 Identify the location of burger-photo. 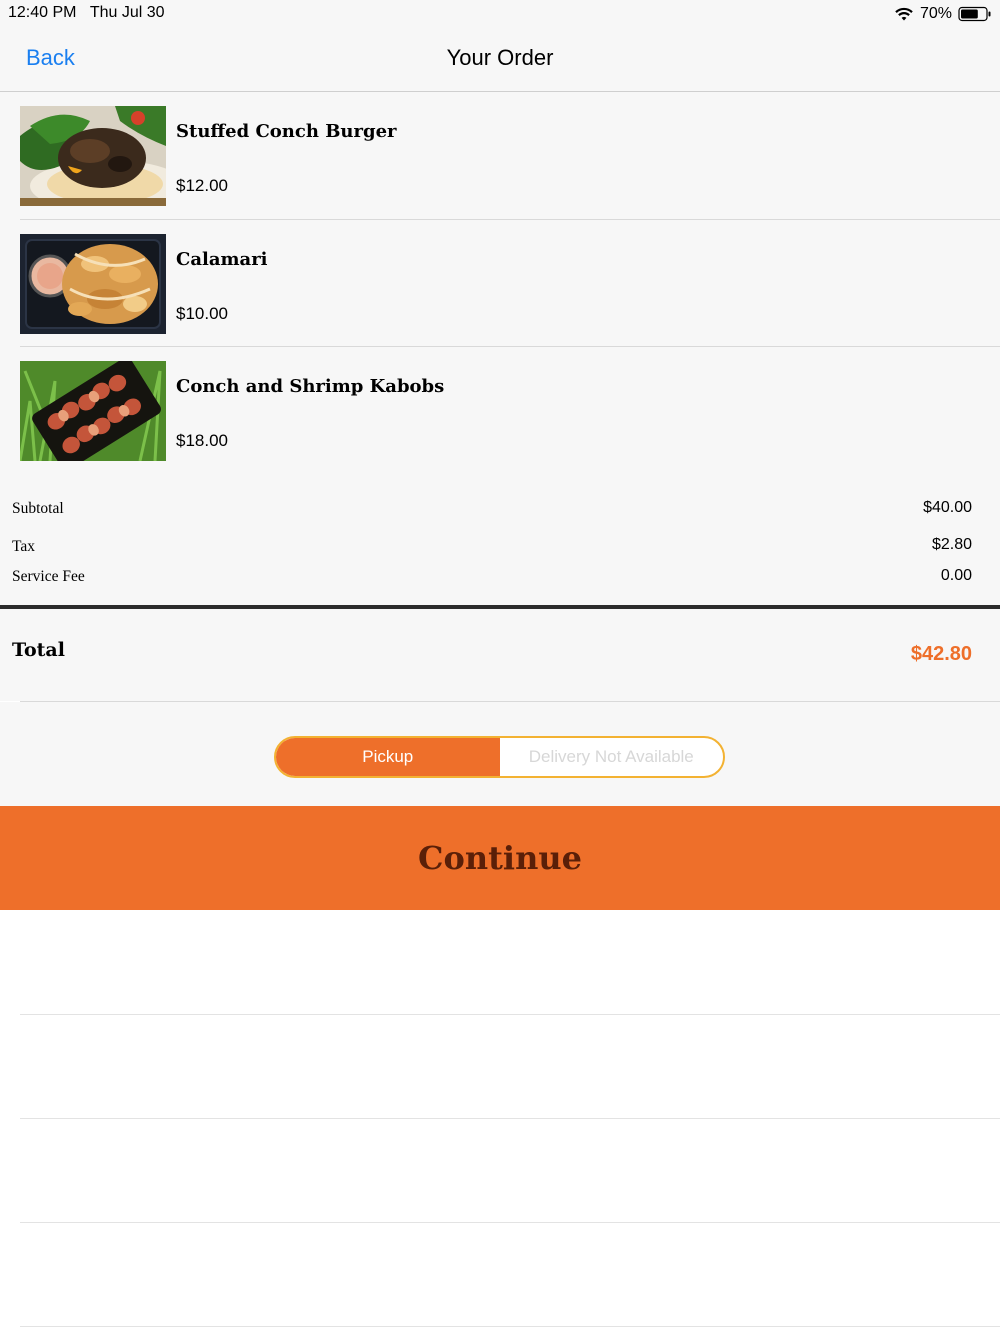
(93, 156).